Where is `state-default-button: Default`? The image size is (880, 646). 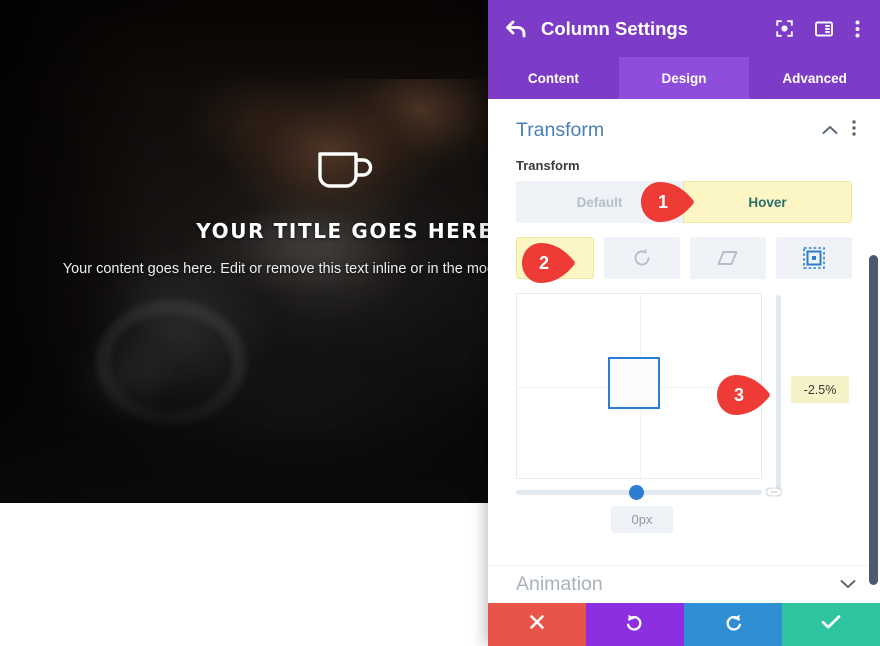
state-default-button: Default is located at coordinates (599, 202).